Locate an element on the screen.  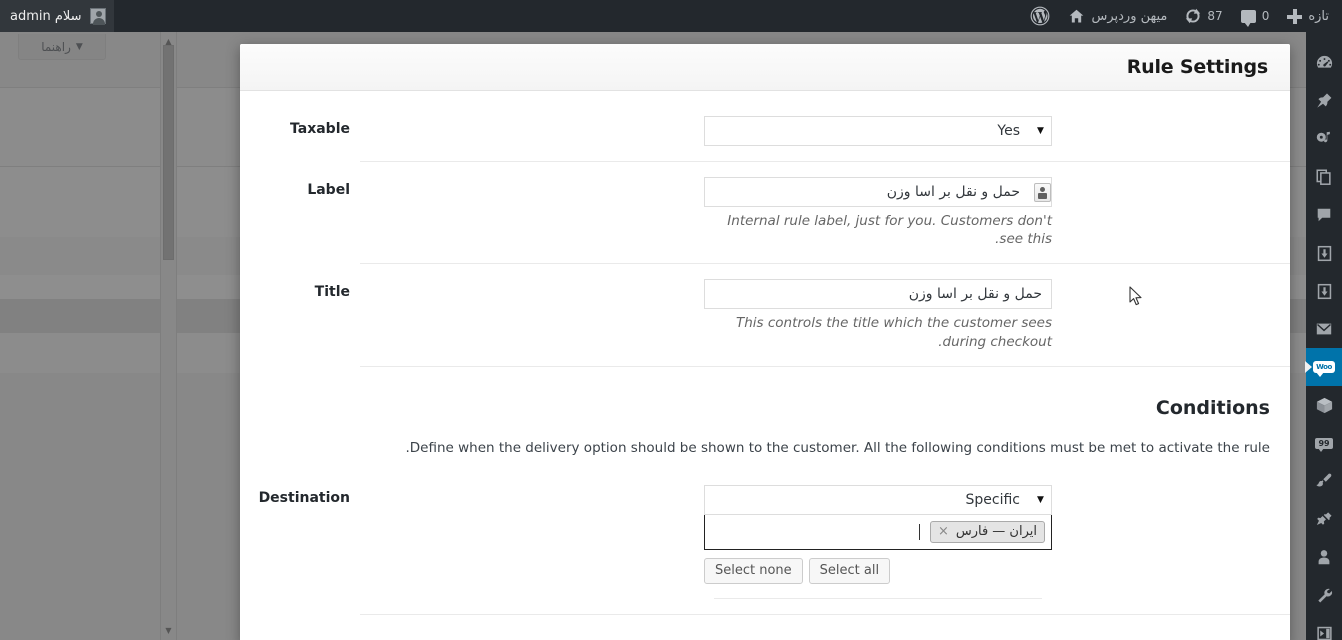
user-icon is located at coordinates (1324, 557).